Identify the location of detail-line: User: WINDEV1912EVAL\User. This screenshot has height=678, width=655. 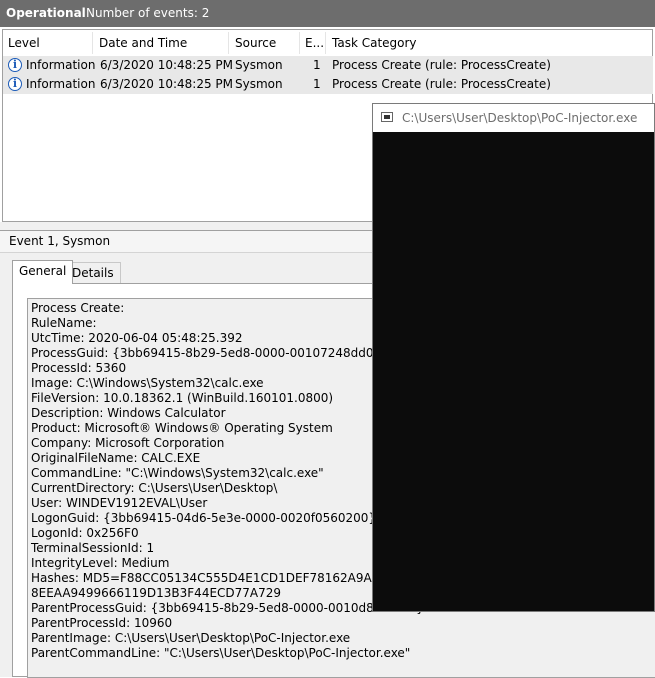
(119, 503).